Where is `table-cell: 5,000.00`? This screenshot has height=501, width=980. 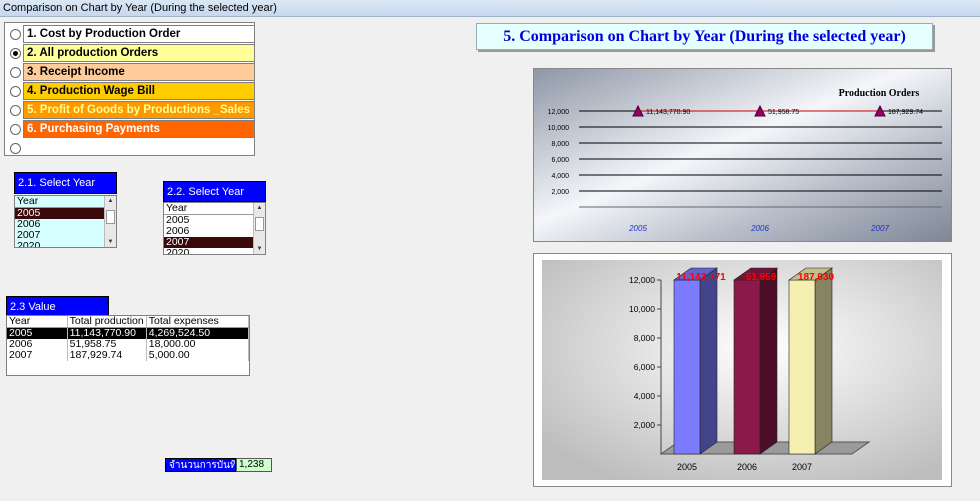
table-cell: 5,000.00 is located at coordinates (198, 355).